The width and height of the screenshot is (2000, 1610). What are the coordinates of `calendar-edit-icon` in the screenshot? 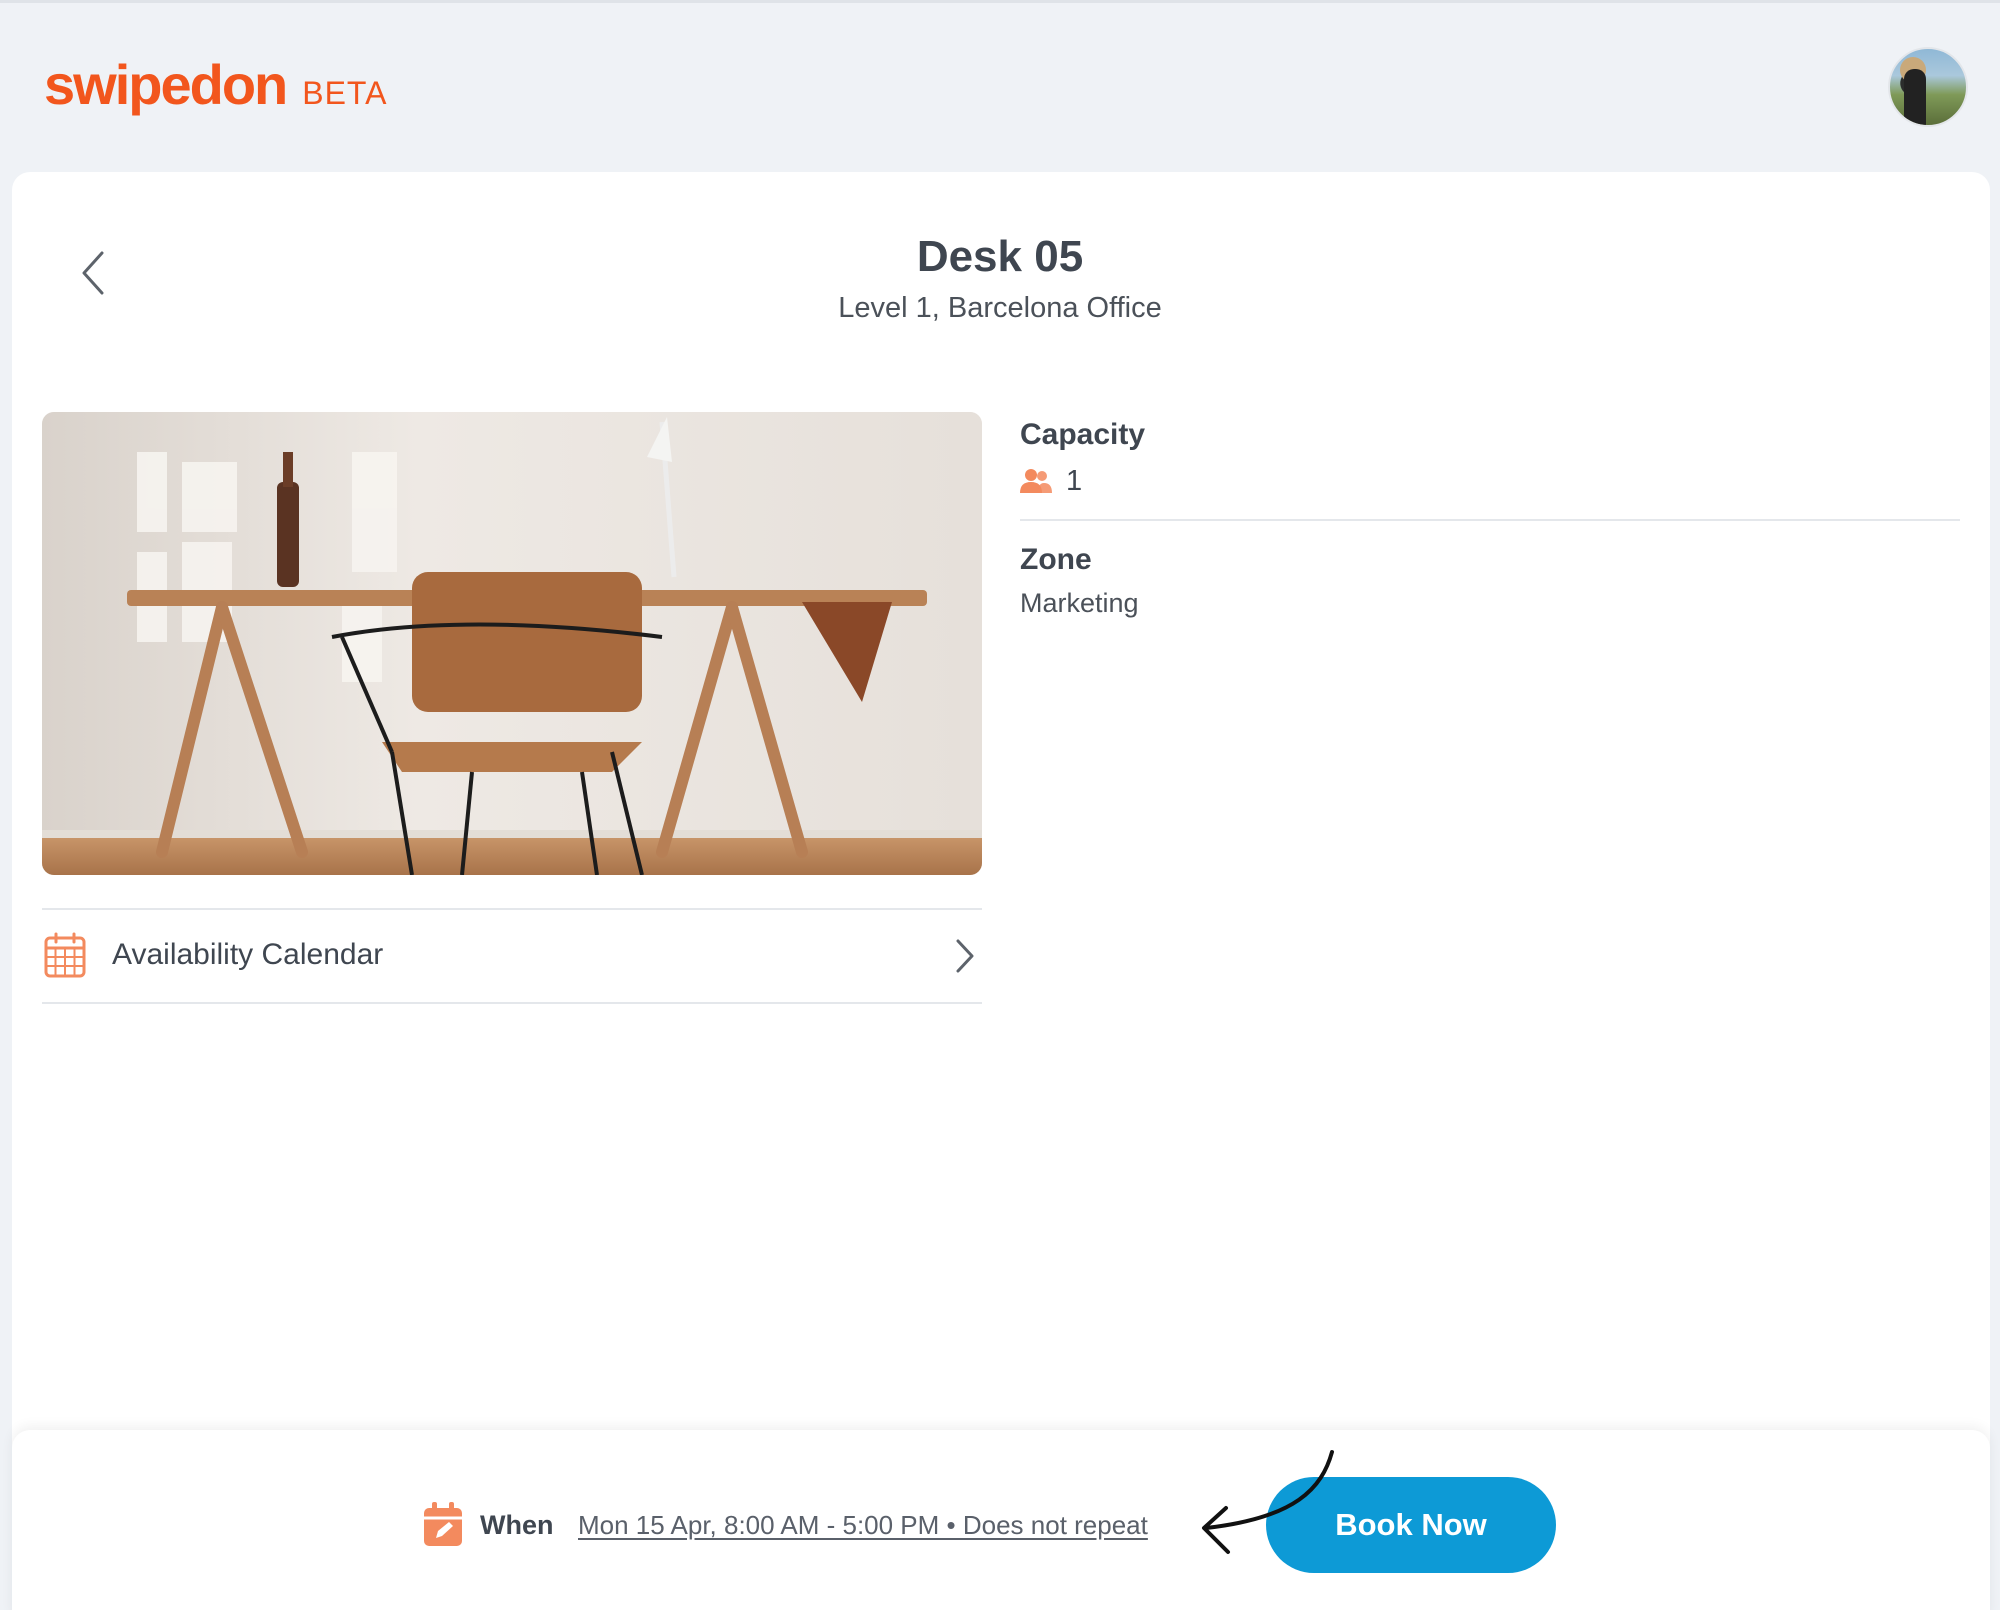 It's located at (443, 1524).